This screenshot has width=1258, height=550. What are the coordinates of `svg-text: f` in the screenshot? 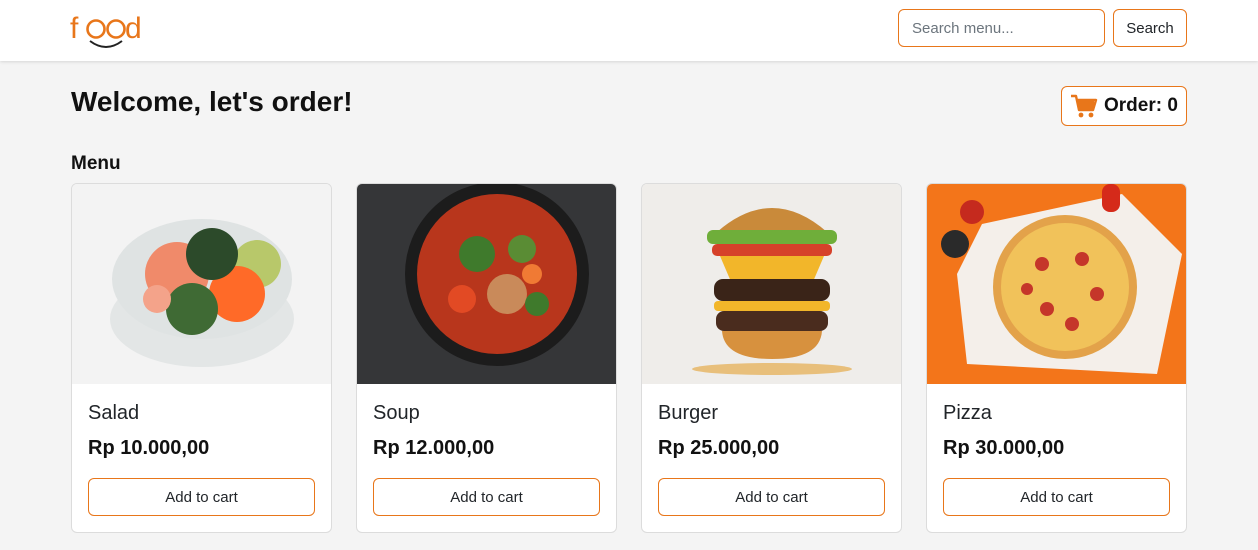 It's located at (74, 28).